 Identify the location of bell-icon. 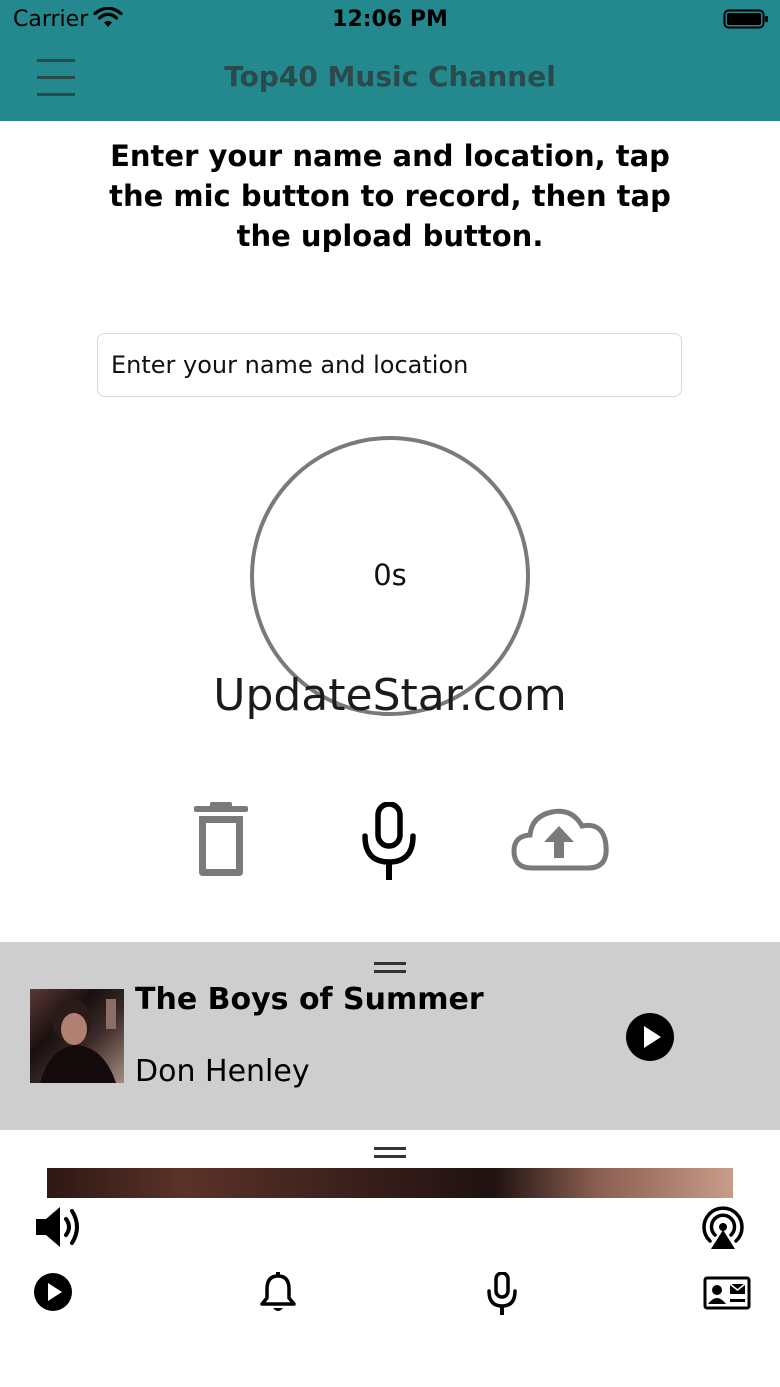
(278, 1293).